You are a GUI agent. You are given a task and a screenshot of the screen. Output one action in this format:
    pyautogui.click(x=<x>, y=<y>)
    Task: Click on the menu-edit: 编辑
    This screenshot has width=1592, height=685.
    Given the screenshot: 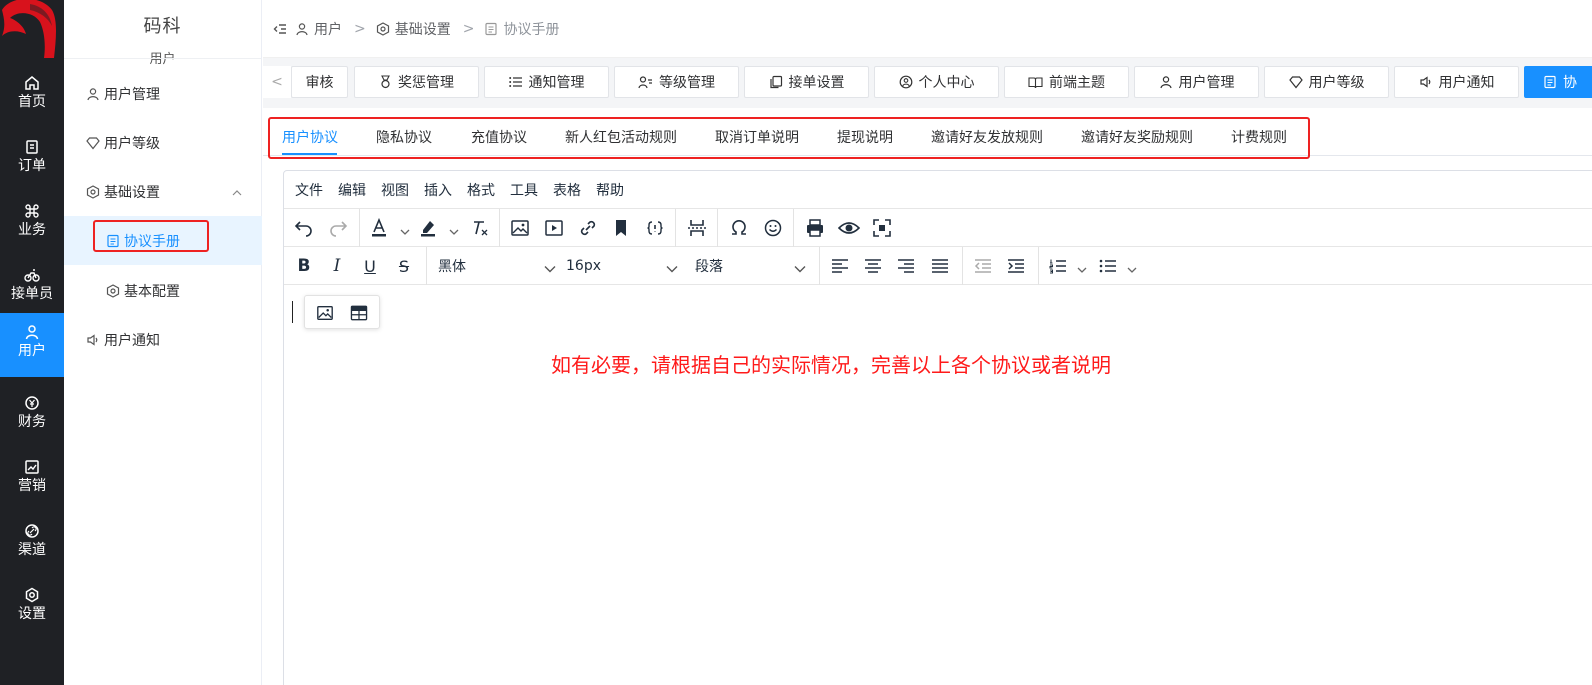 What is the action you would take?
    pyautogui.click(x=352, y=190)
    